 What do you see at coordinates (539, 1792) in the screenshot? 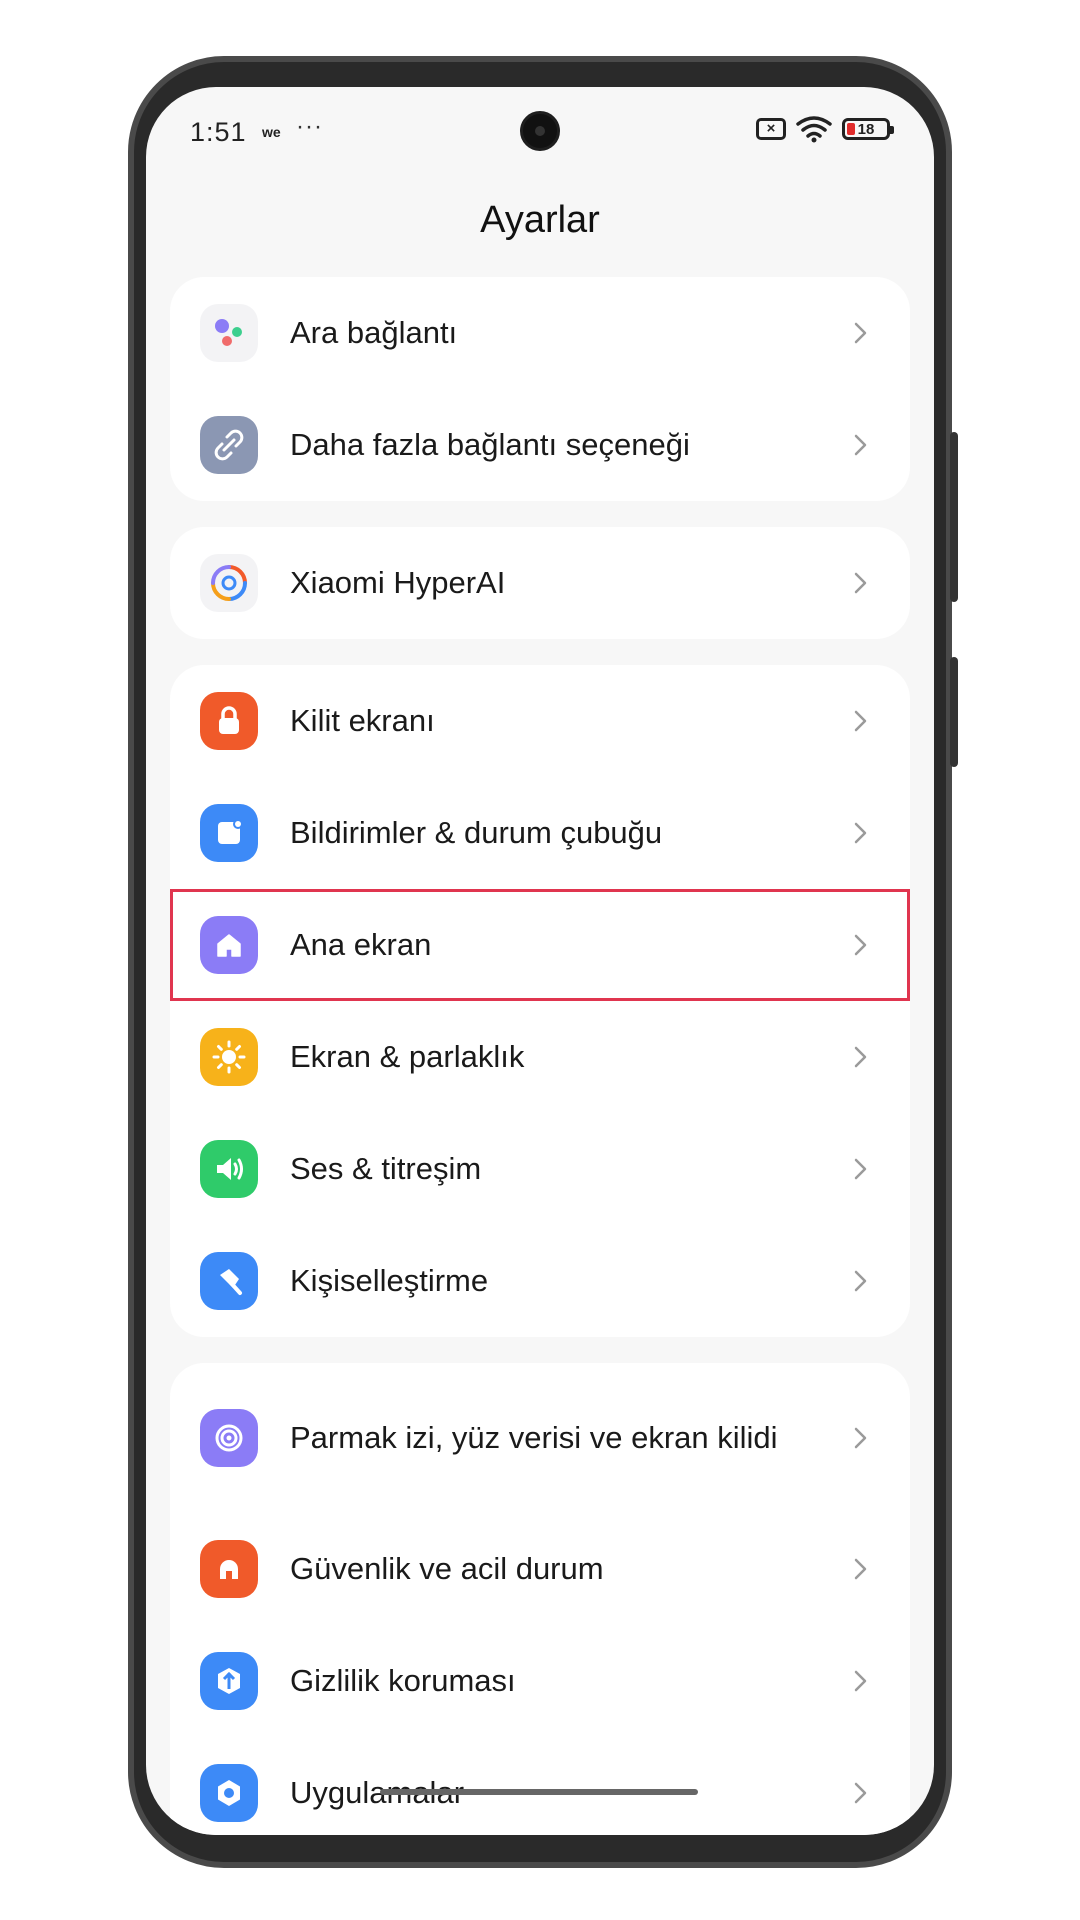
I see `home-indicator` at bounding box center [539, 1792].